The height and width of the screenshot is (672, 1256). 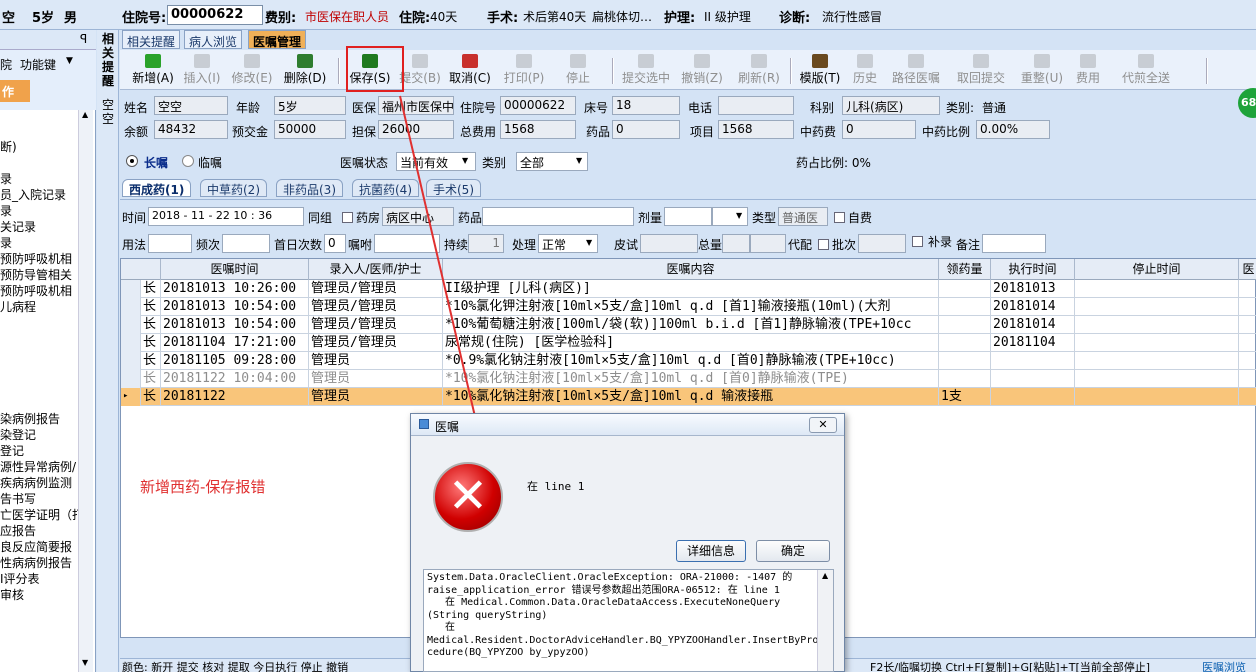 I want to click on status-order-browse: 医嘱浏览, so click(x=1224, y=665).